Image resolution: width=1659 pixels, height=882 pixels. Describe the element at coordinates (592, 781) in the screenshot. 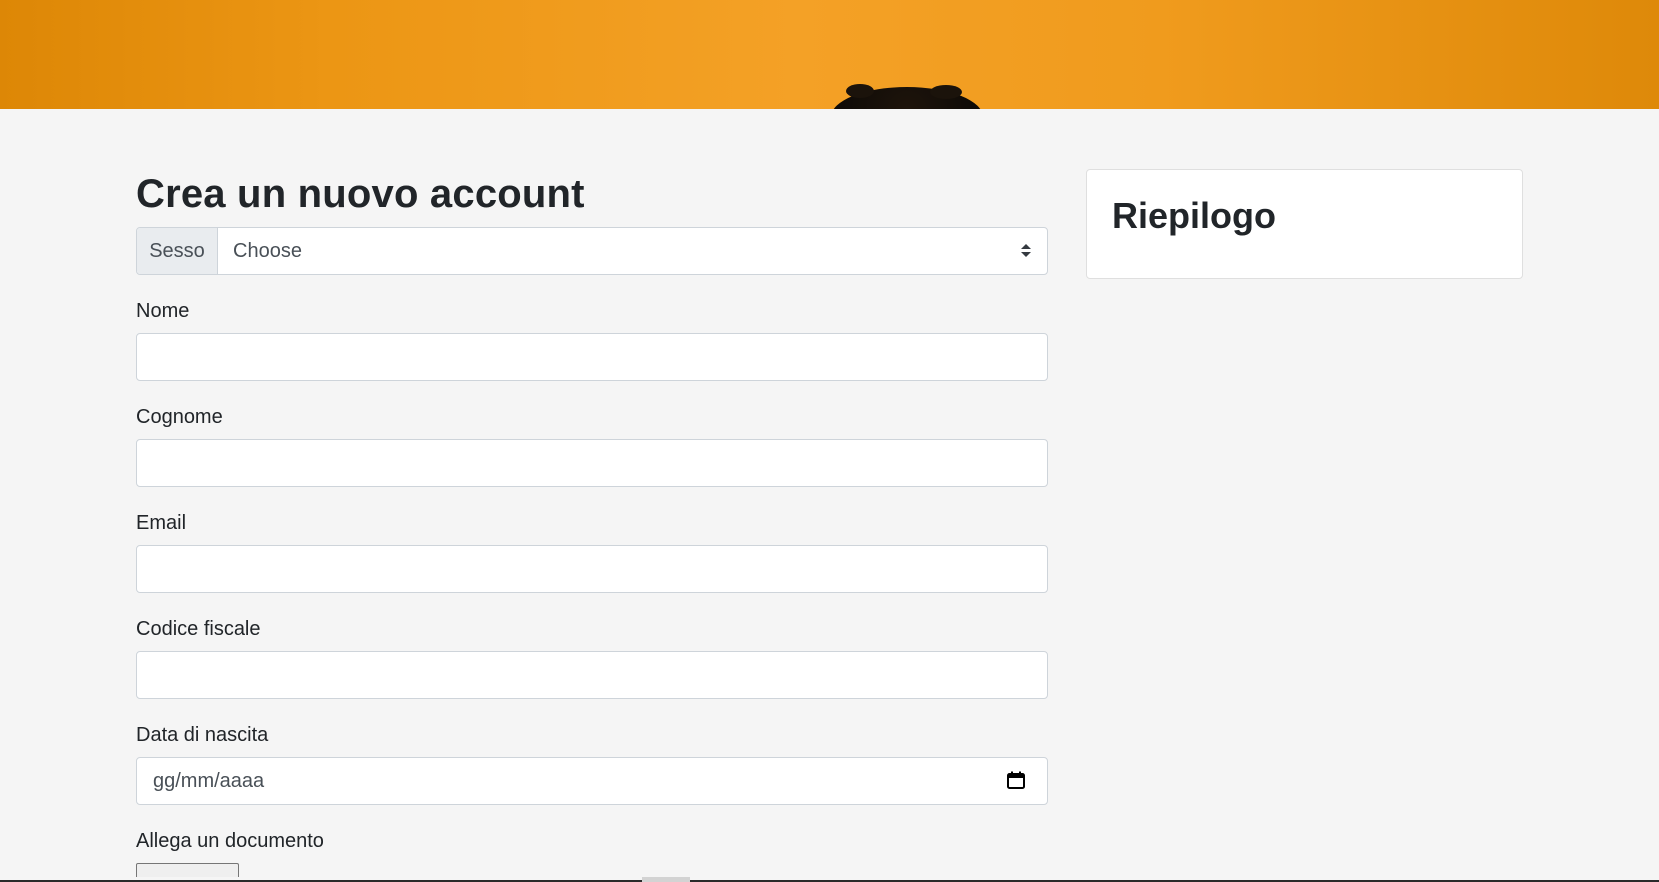

I see `birth-date-input: gg/mm/aaaa` at that location.